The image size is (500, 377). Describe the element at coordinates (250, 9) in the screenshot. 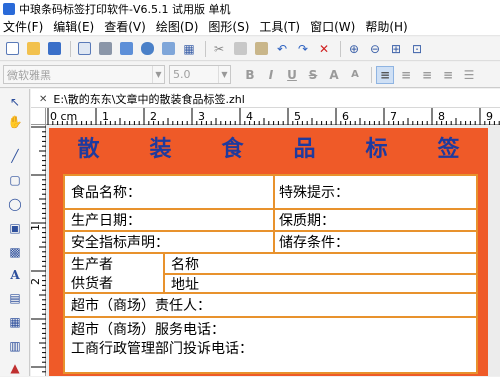

I see `title-bar: 中琅条码标签打印软件-V6.5.1 试用版 单机` at that location.